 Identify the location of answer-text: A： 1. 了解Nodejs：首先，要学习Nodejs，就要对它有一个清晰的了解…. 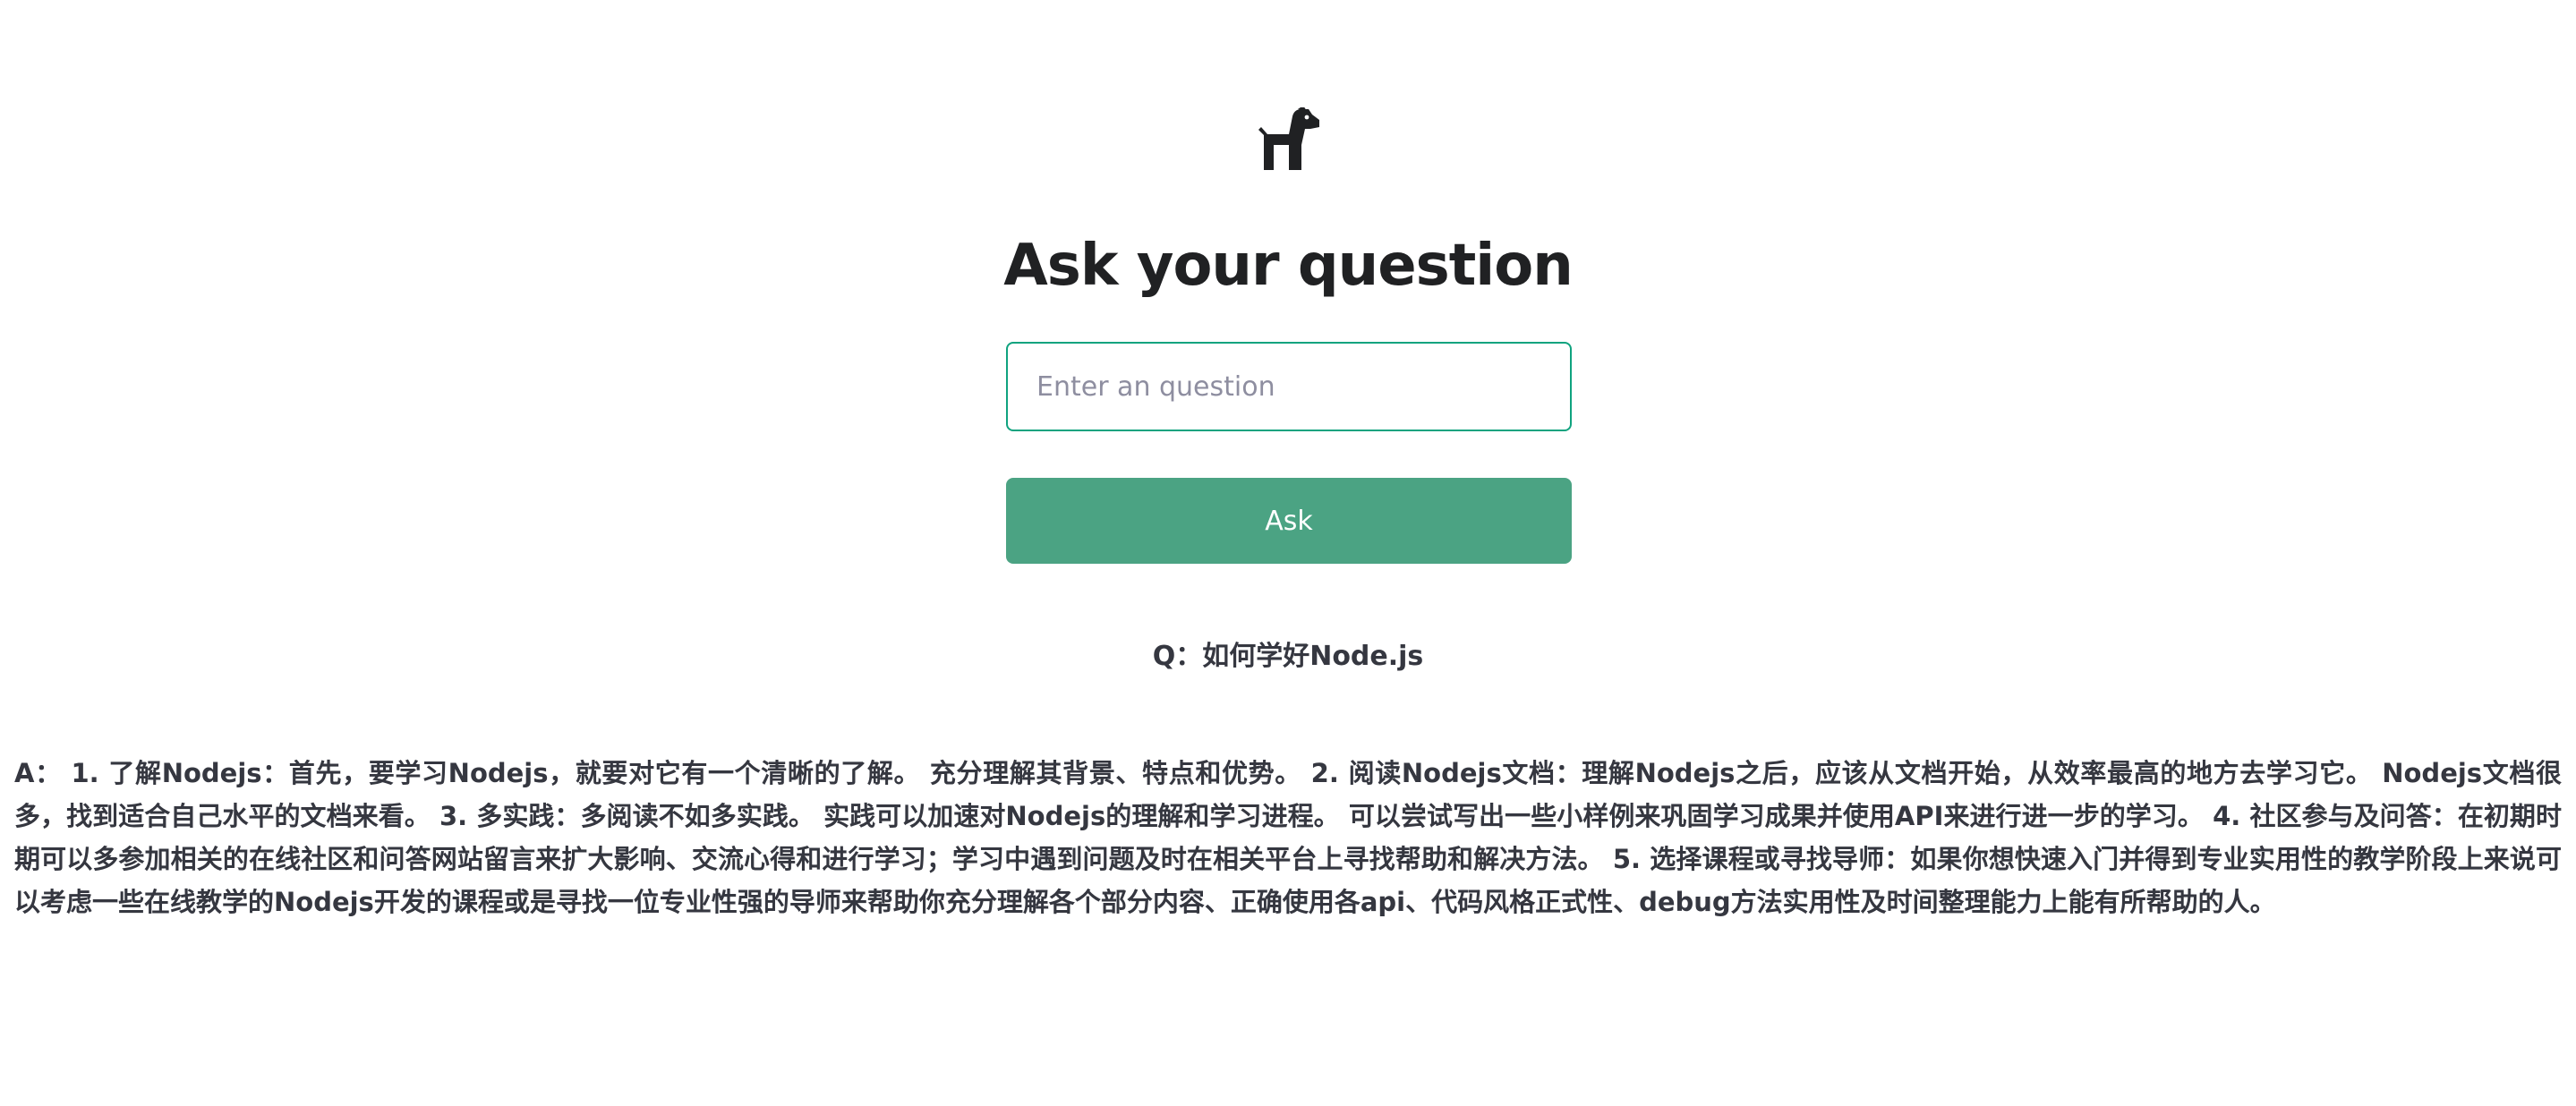
(1288, 837).